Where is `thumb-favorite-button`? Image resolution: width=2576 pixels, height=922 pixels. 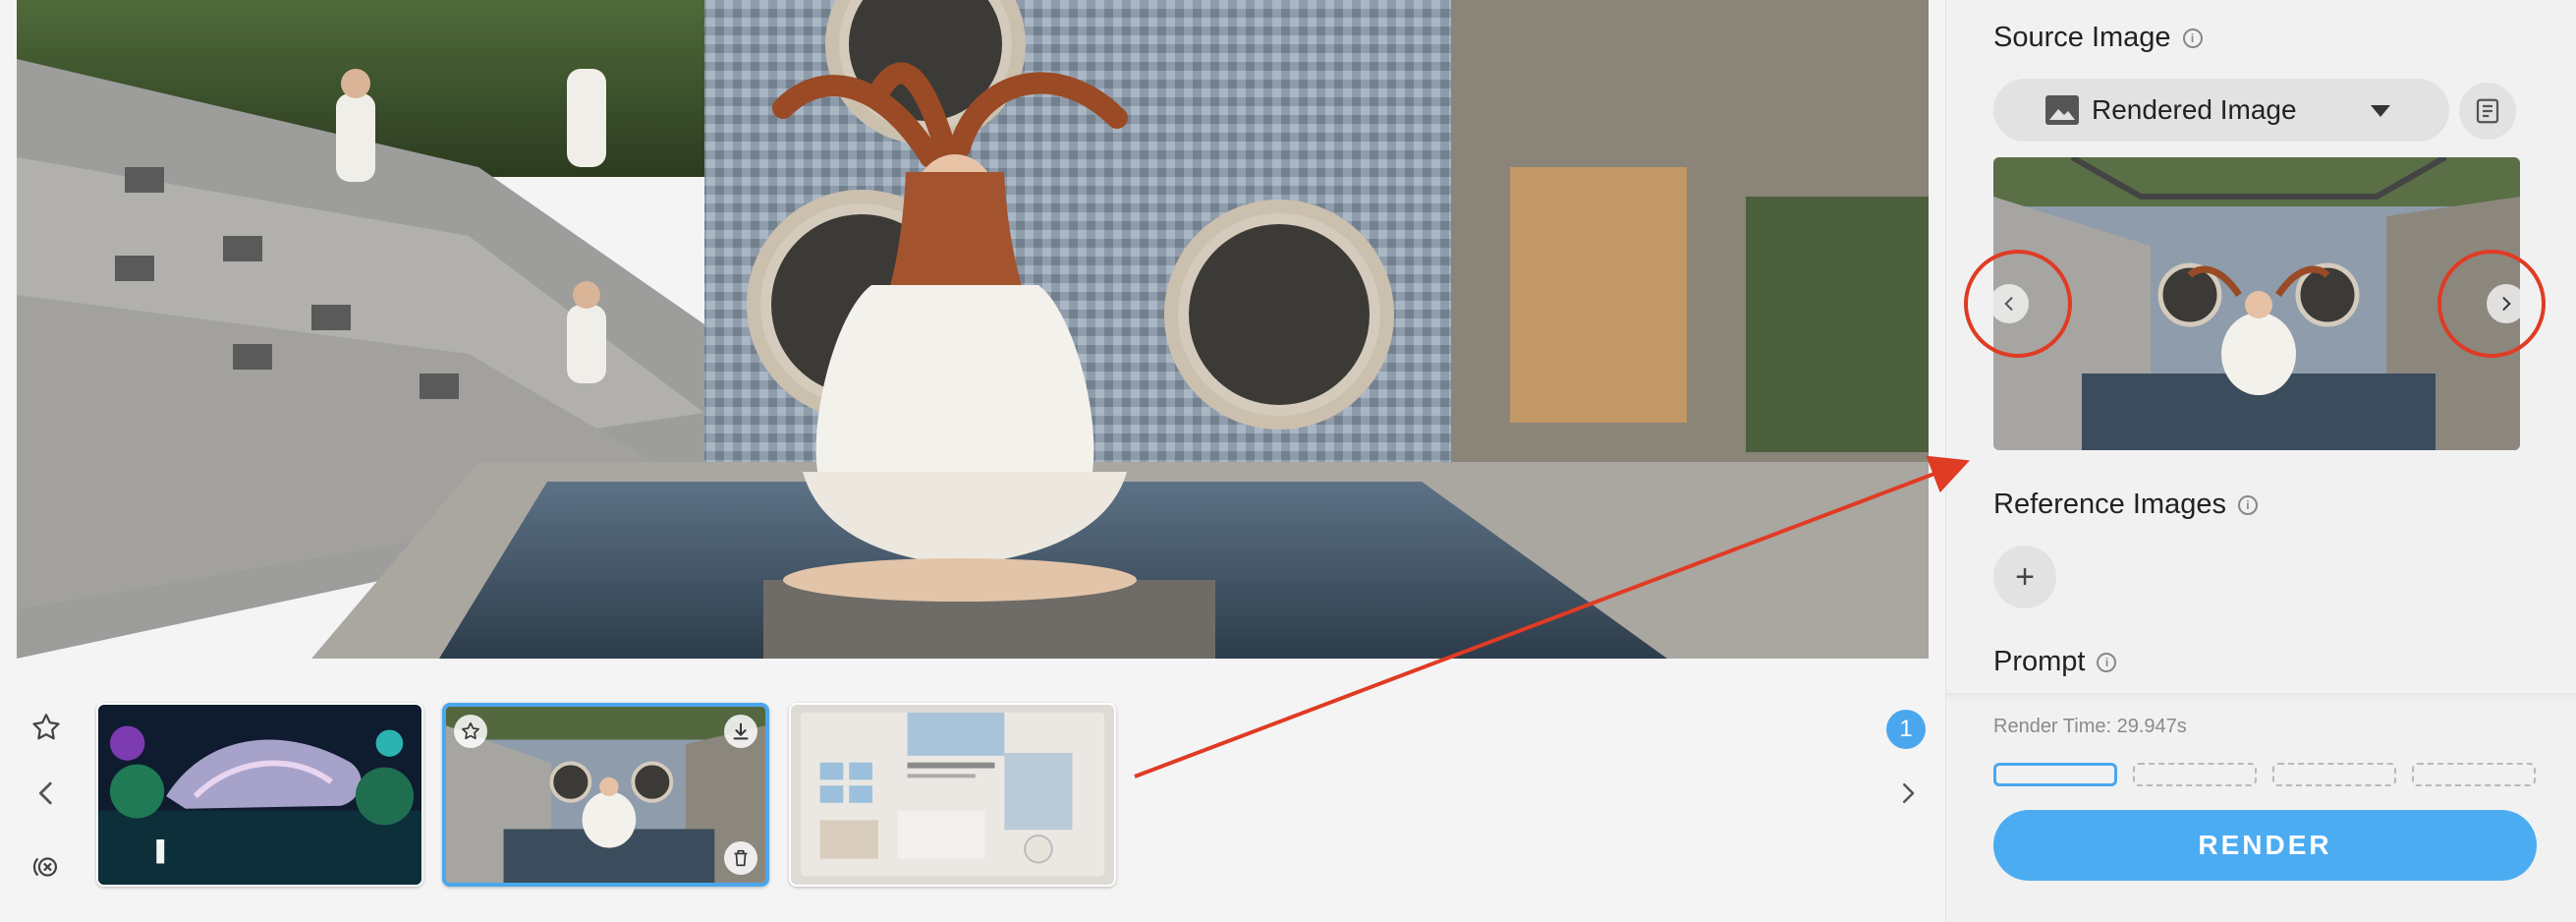
thumb-favorite-button is located at coordinates (470, 731).